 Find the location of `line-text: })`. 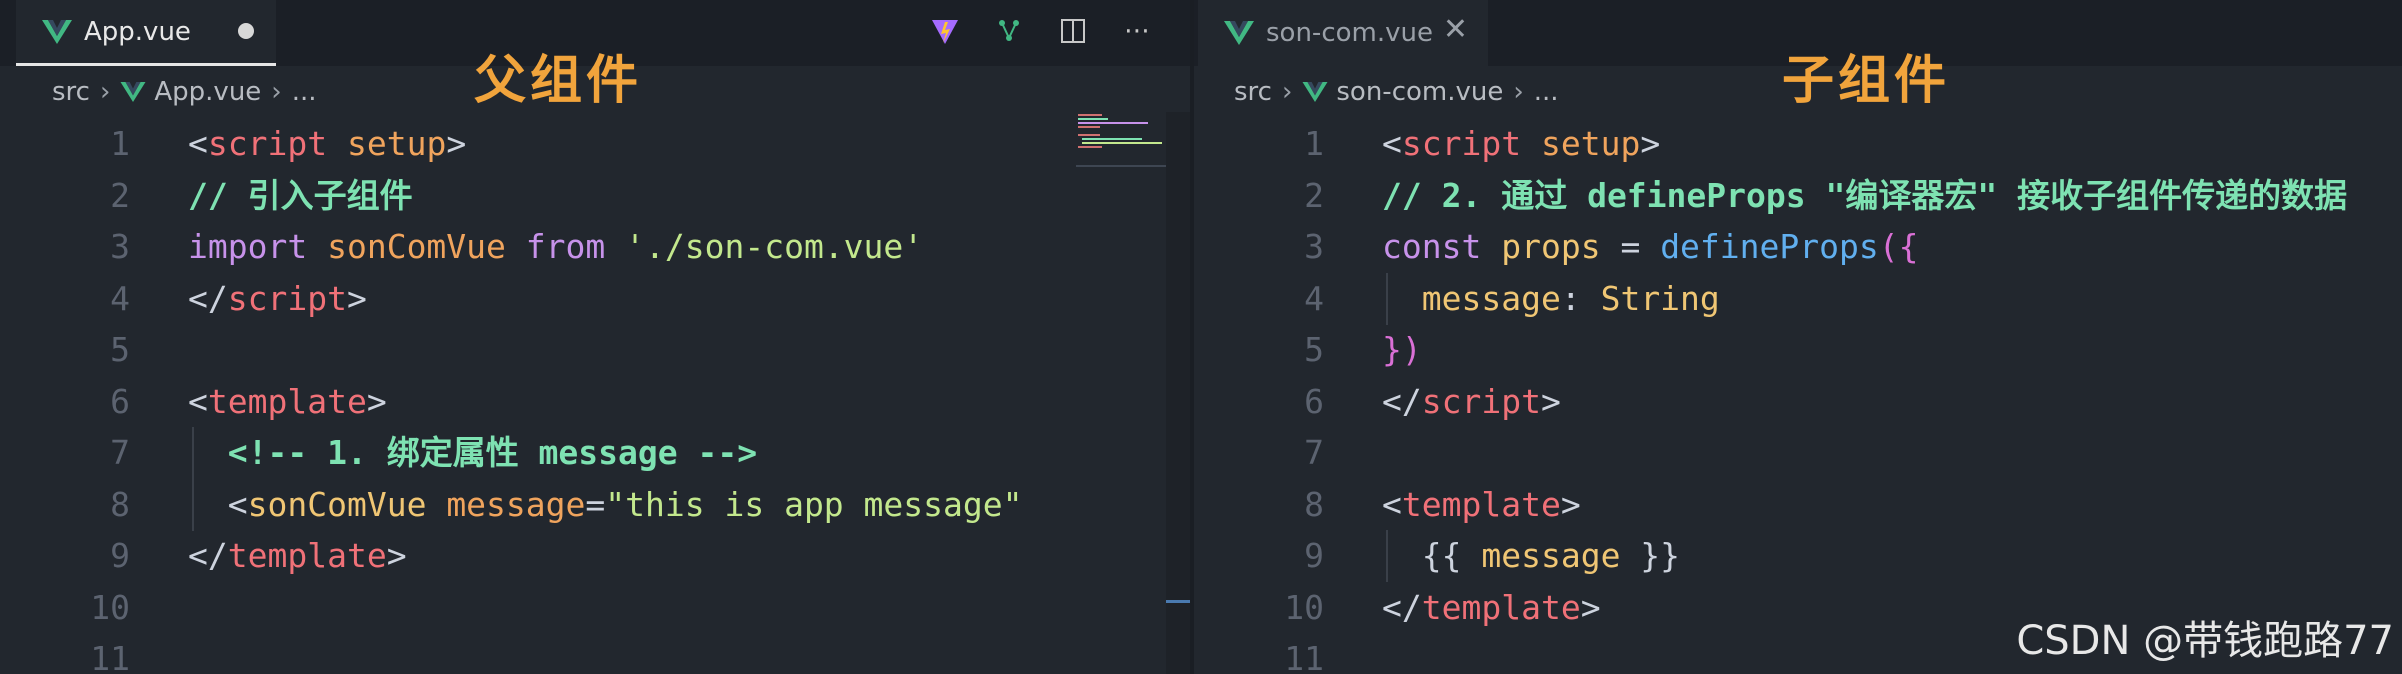

line-text: }) is located at coordinates (1402, 350).